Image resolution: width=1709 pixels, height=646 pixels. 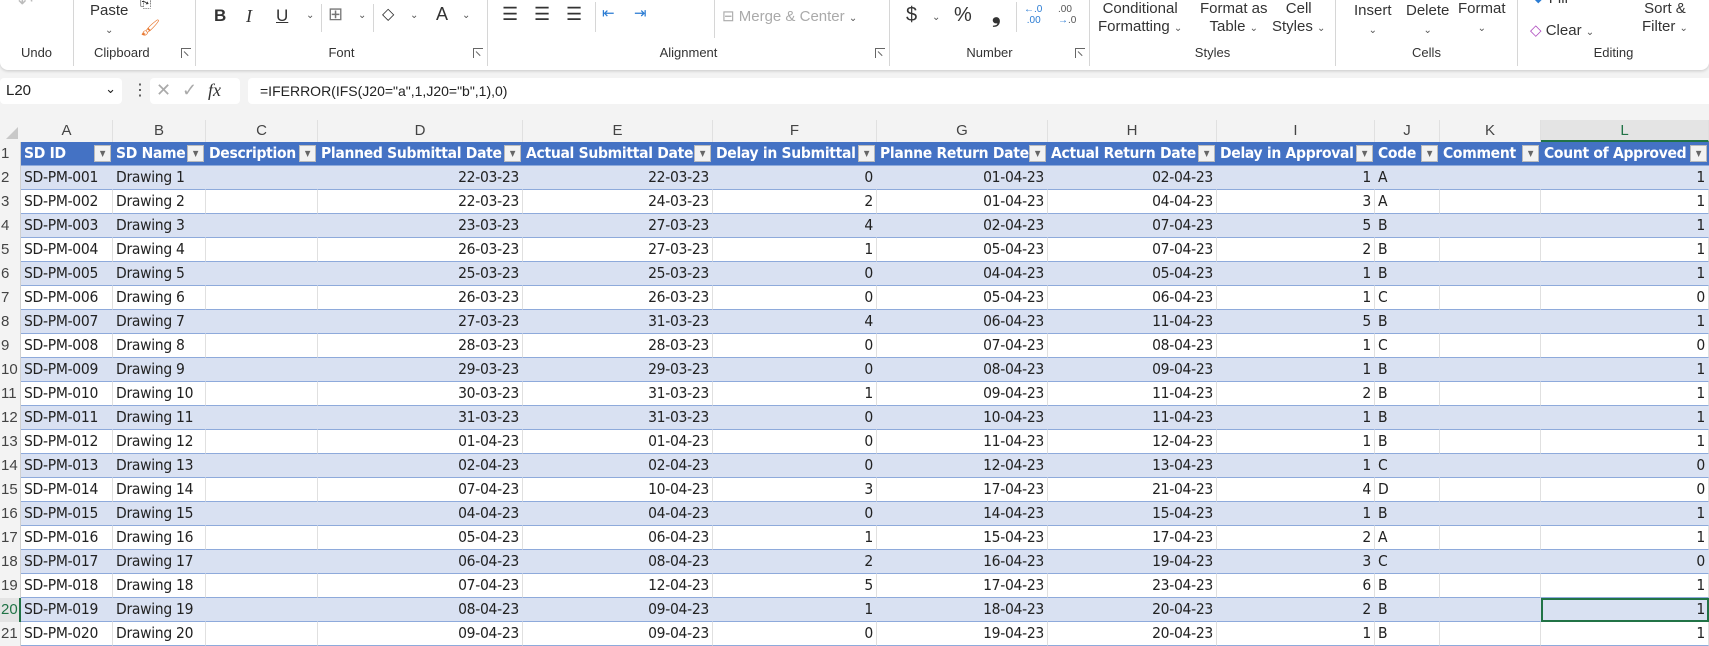 I want to click on row-header-19: 19, so click(x=10, y=586).